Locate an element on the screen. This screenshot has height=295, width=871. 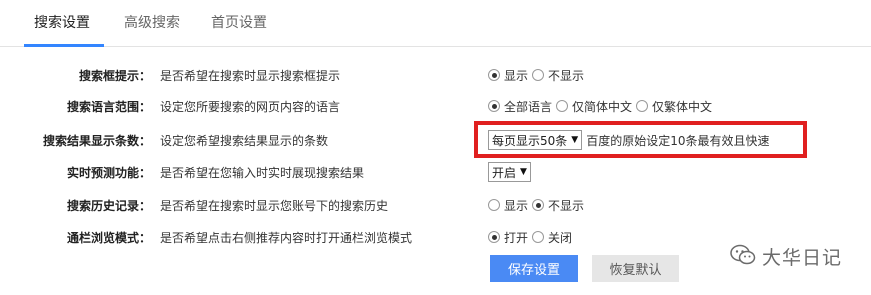
setting-label: 搜索框提示： is located at coordinates (114, 76).